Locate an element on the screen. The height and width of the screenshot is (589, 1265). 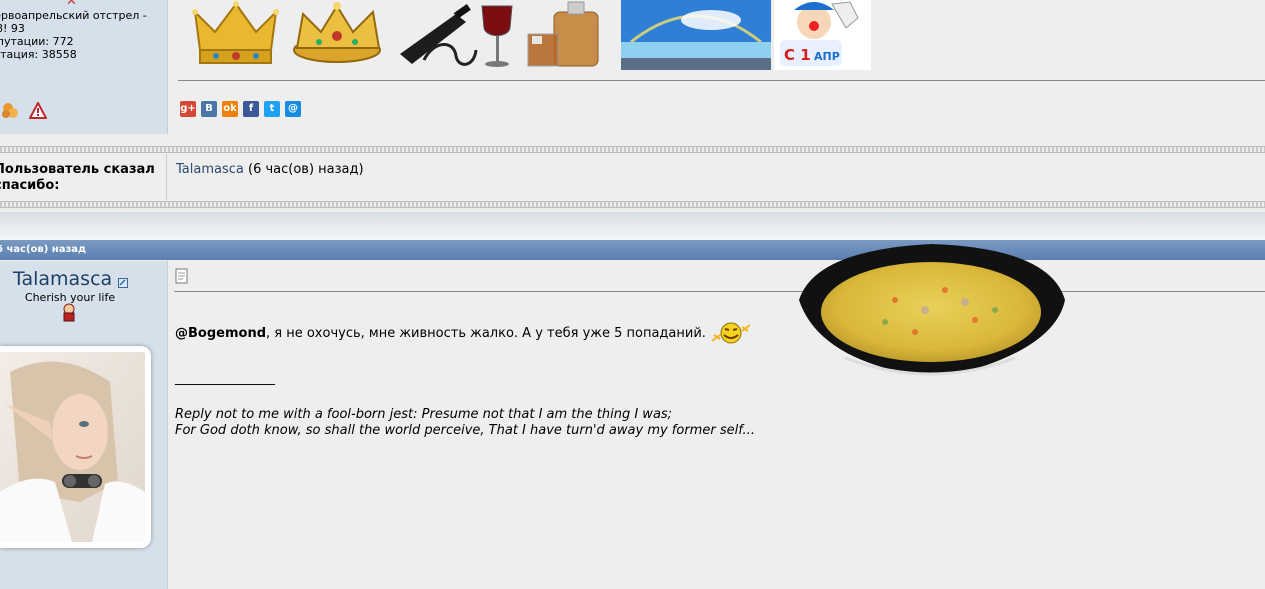
april-fools-clown-image: С 1 АПР is located at coordinates (822, 35).